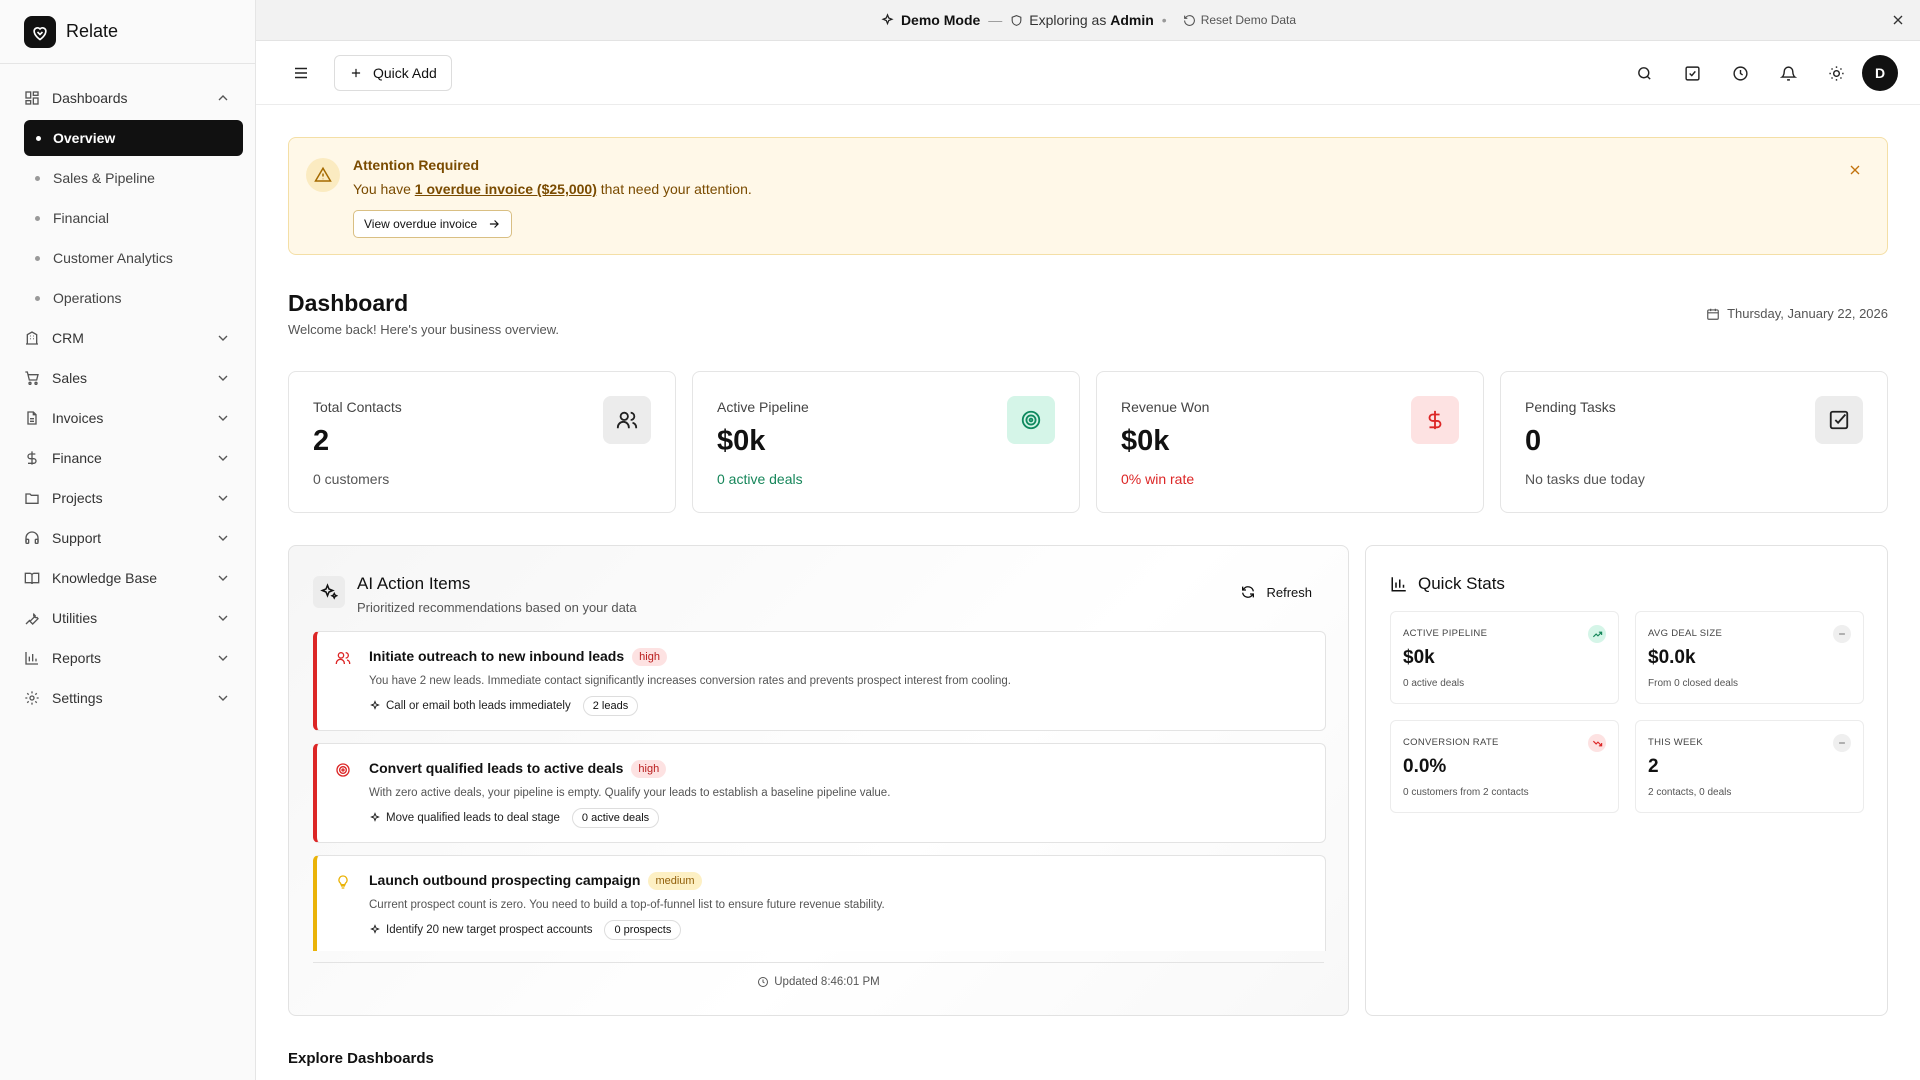 Image resolution: width=1920 pixels, height=1080 pixels. What do you see at coordinates (104, 178) in the screenshot?
I see `sidebar-item-label: Sales & Pipeline` at bounding box center [104, 178].